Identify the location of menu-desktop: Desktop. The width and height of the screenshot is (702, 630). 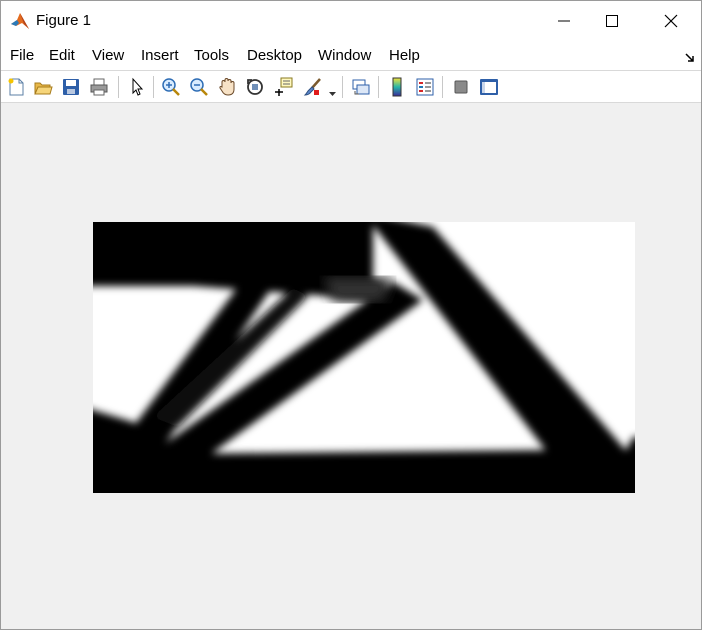
(274, 55).